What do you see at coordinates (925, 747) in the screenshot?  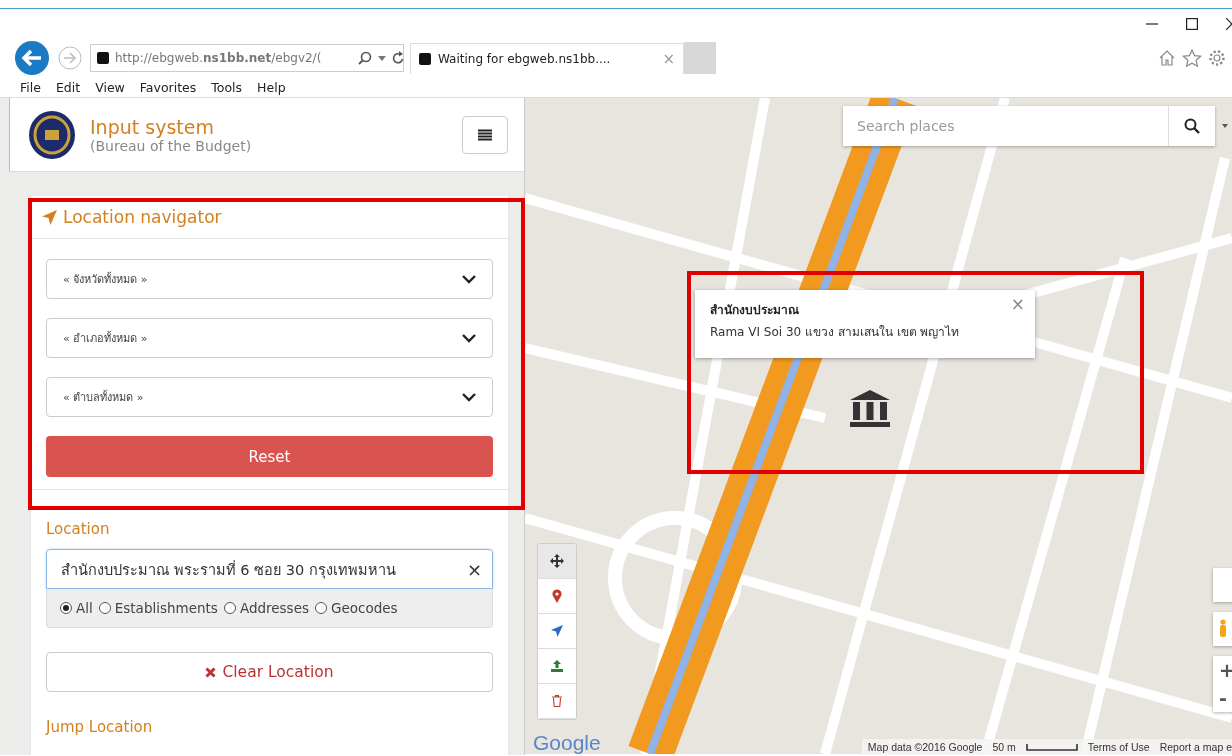 I see `map-footer-text: Map data ©2016 Google` at bounding box center [925, 747].